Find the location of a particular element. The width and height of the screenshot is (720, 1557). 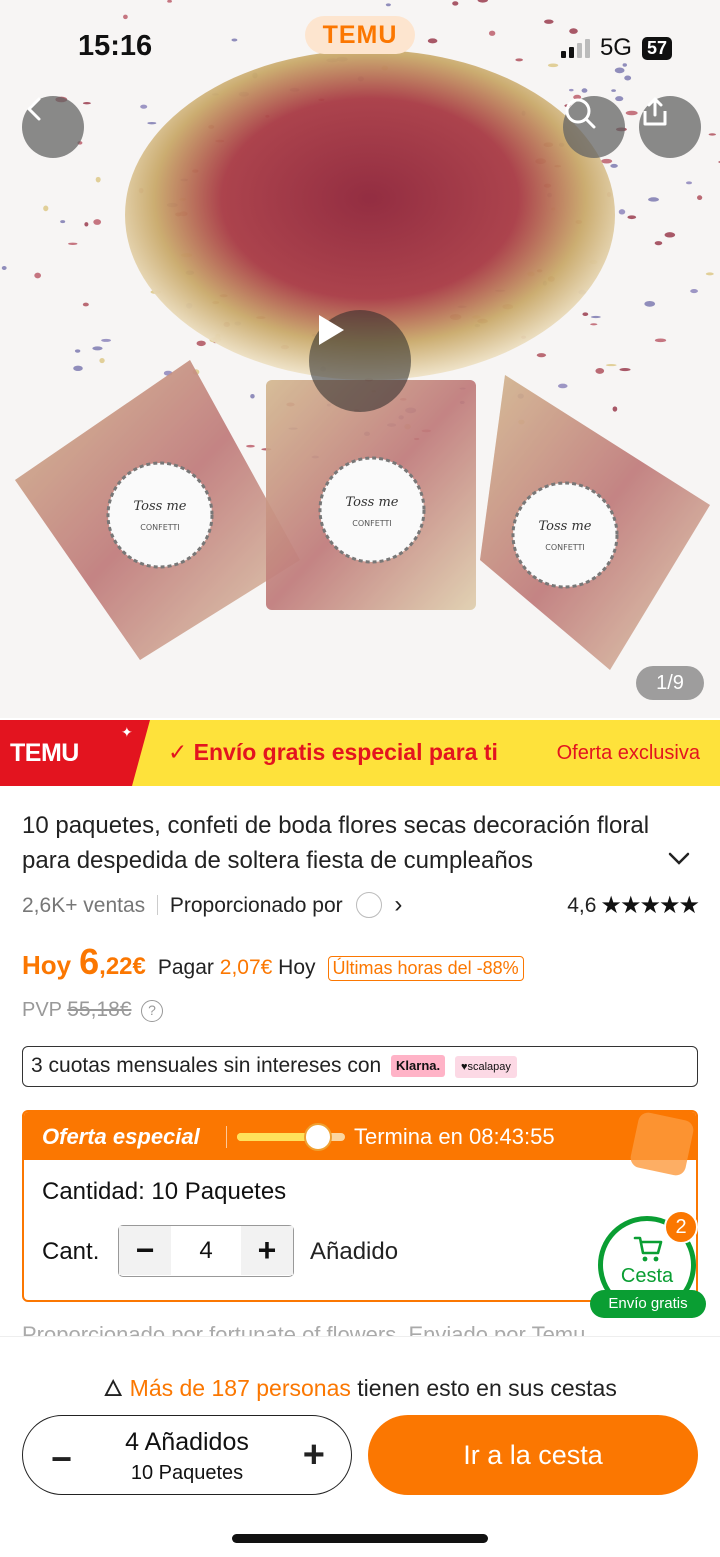

scalapay-logo: ♥scalapay is located at coordinates (485, 1067).